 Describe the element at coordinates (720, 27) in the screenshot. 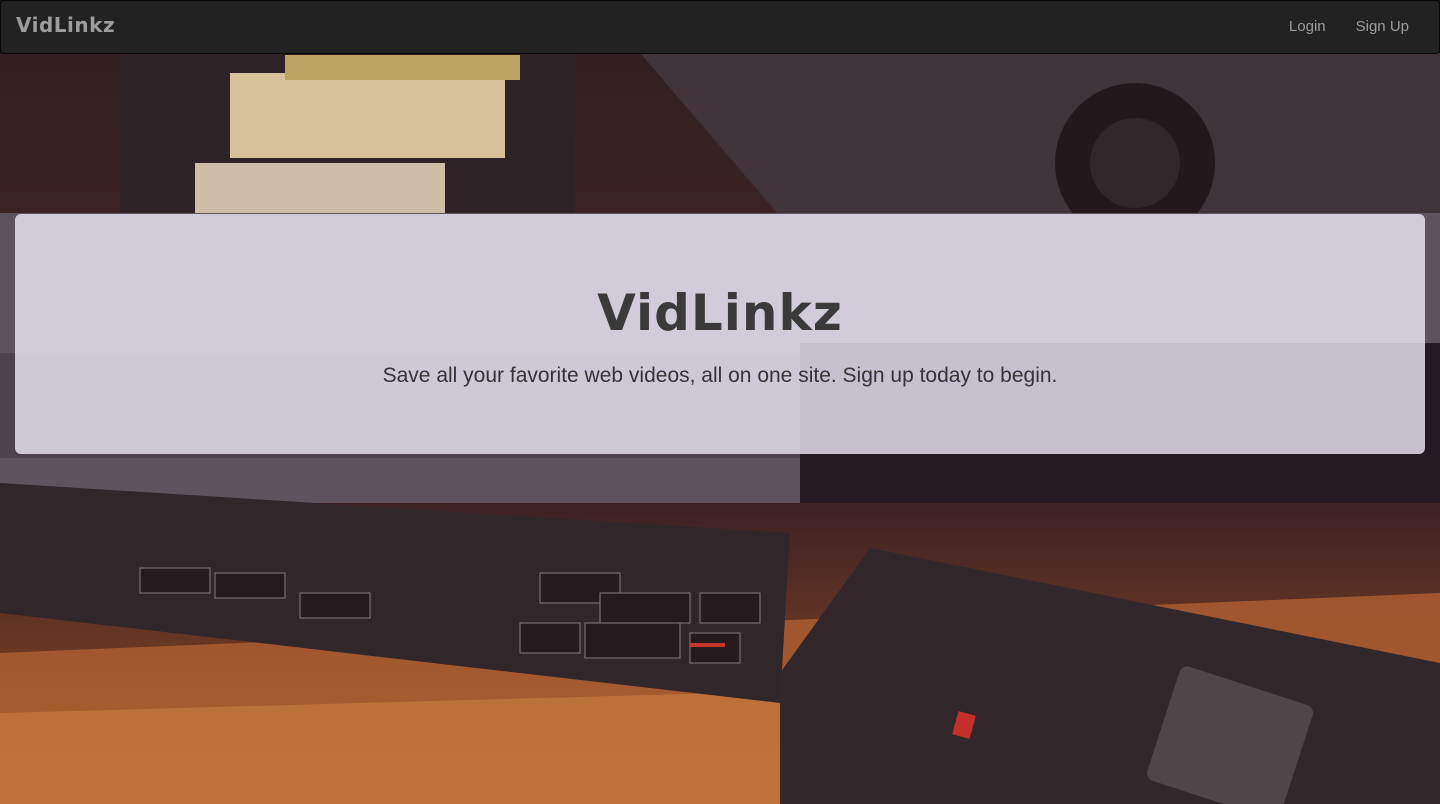

I see `navbar: VidLinkz Login Sign Up` at that location.